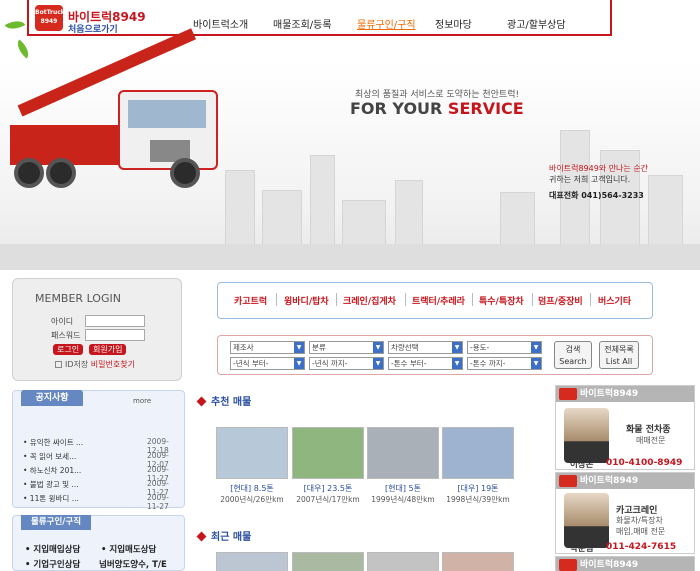  What do you see at coordinates (641, 531) in the screenshot?
I see `dealer-specialty-sub: 매입,매매 전문` at bounding box center [641, 531].